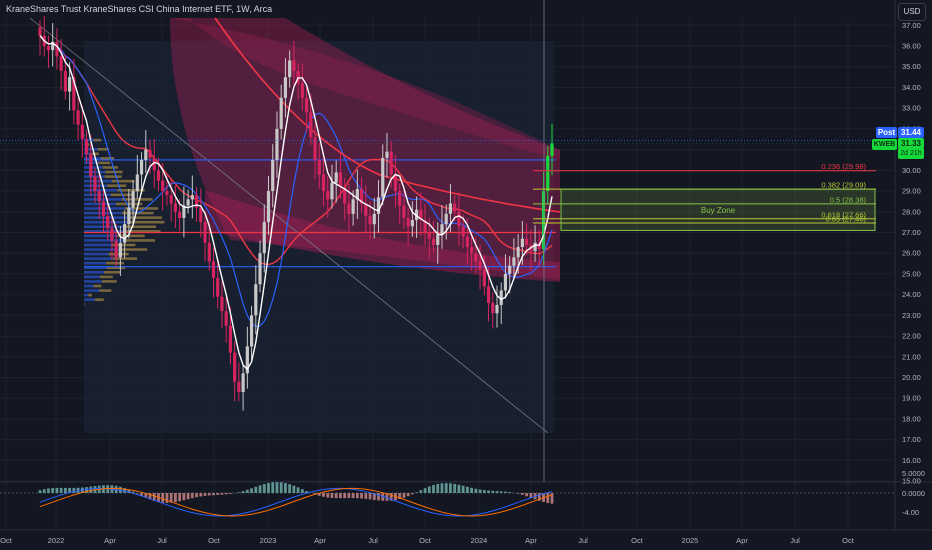 This screenshot has height=550, width=932. I want to click on macd-pane, so click(447, 499).